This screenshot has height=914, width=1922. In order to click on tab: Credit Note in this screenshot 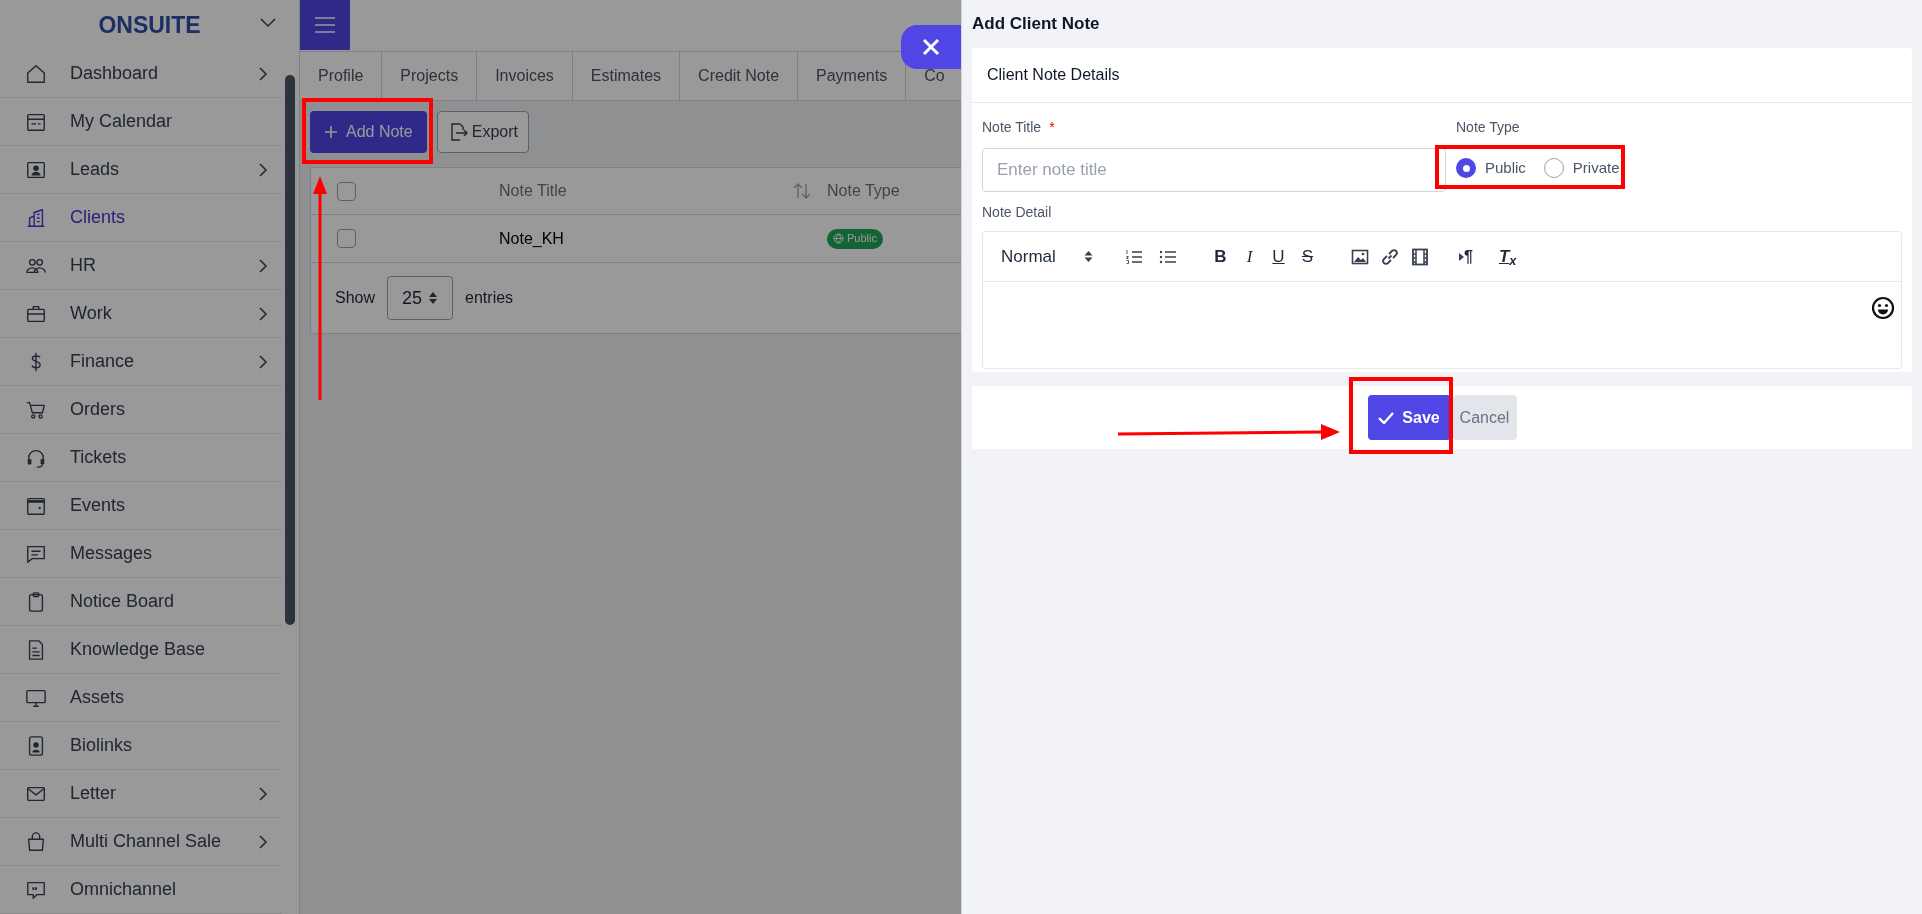, I will do `click(739, 76)`.